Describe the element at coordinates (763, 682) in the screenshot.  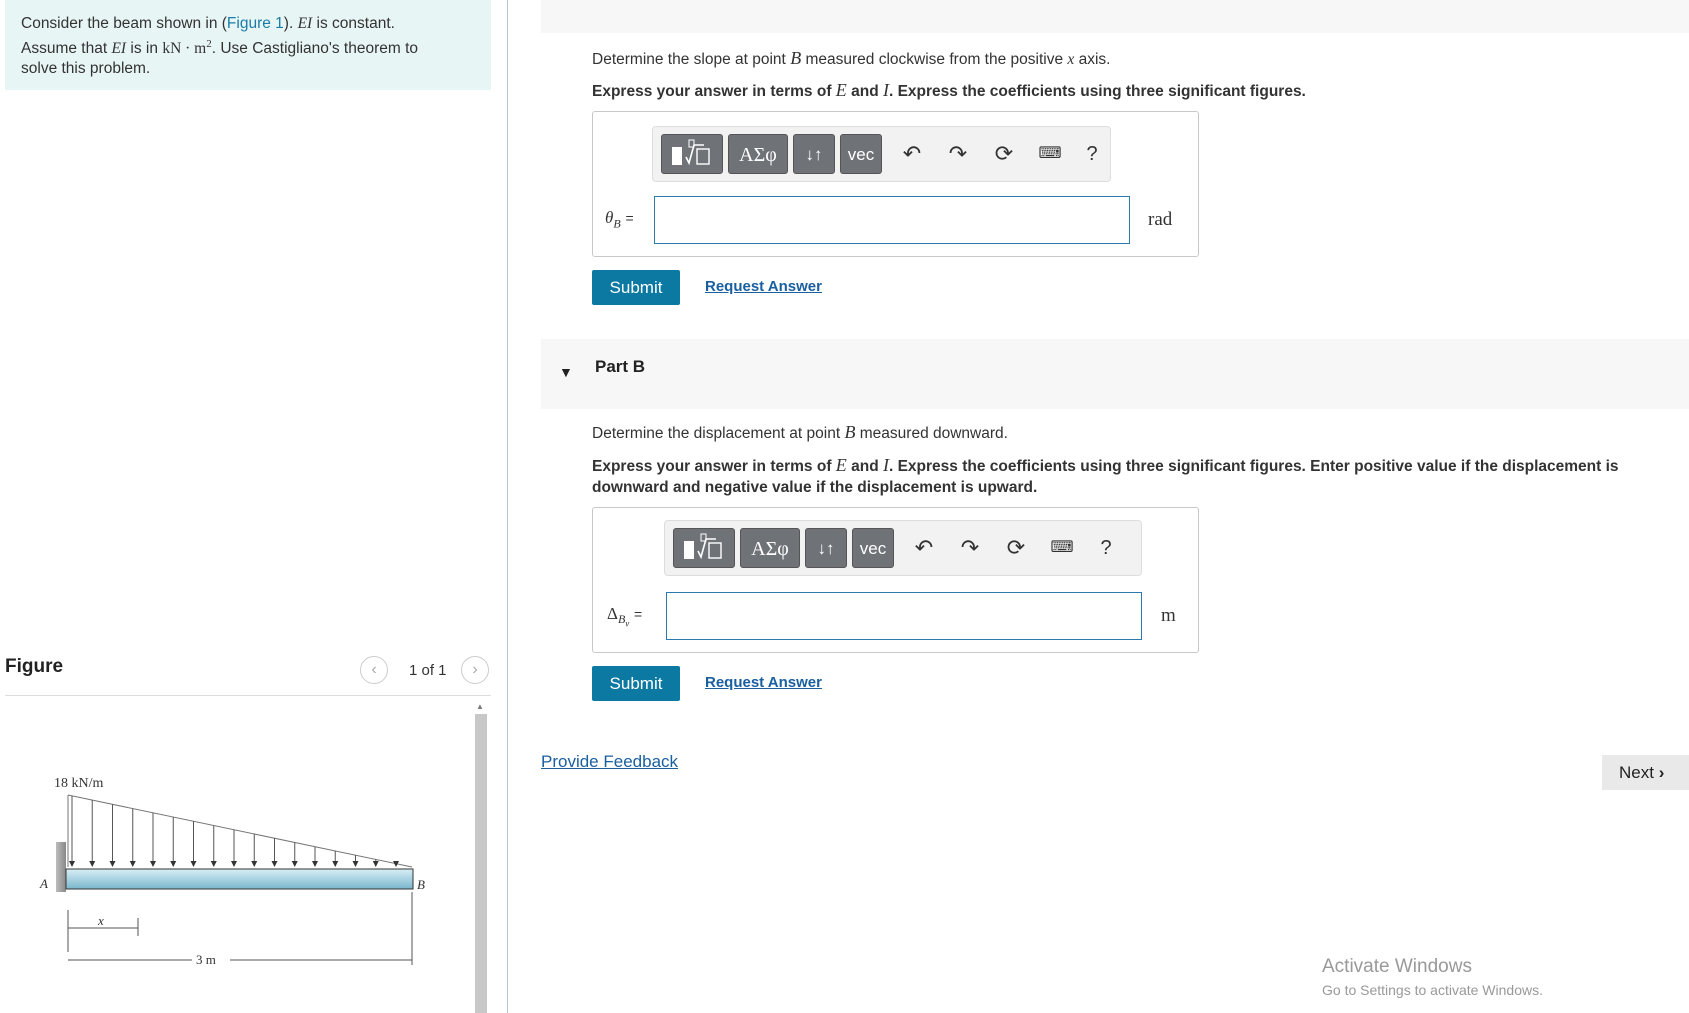
I see `request-answer-link-part-b: Request Answer` at that location.